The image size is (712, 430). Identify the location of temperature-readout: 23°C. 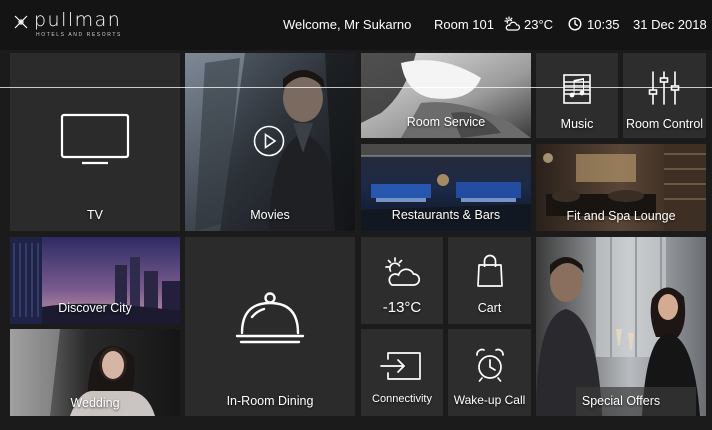
(539, 24).